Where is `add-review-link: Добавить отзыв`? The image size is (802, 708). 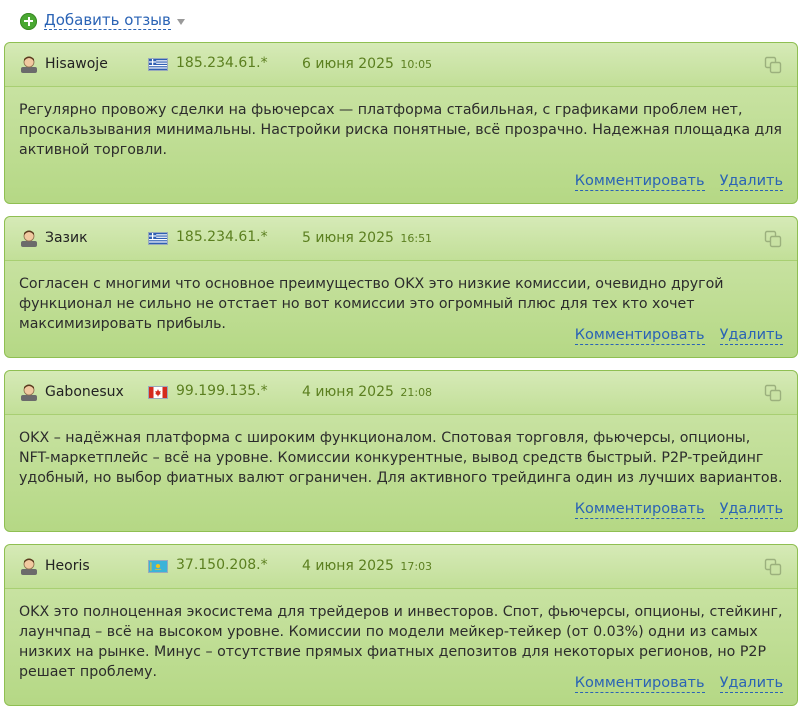 add-review-link: Добавить отзыв is located at coordinates (107, 21).